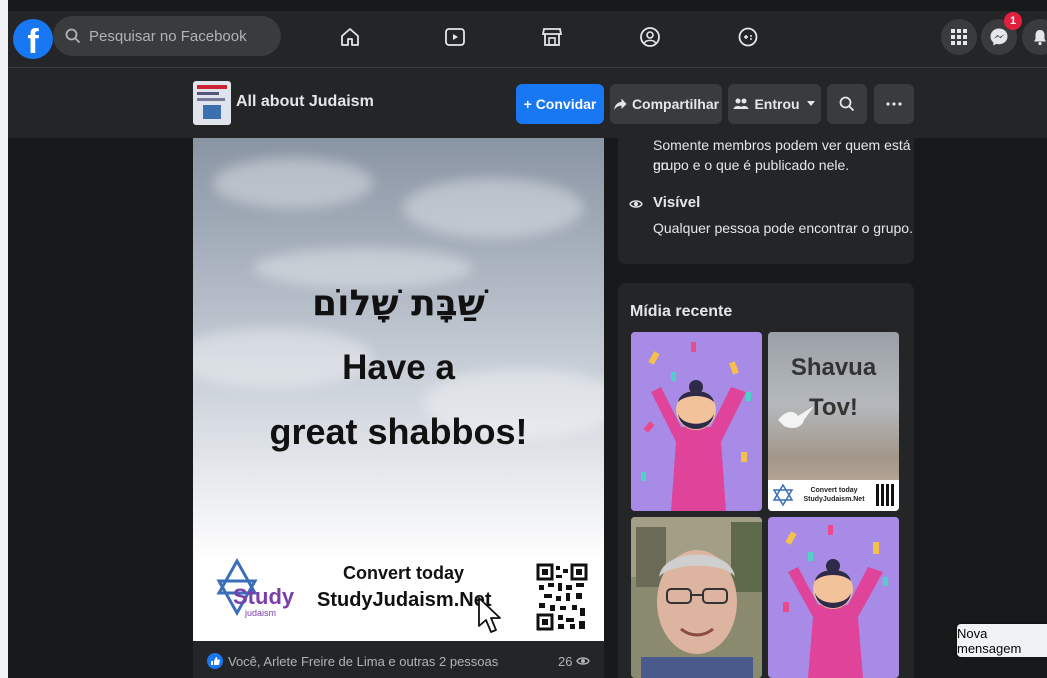 Image resolution: width=1047 pixels, height=678 pixels. Describe the element at coordinates (215, 661) in the screenshot. I see `like-reaction-icon` at that location.